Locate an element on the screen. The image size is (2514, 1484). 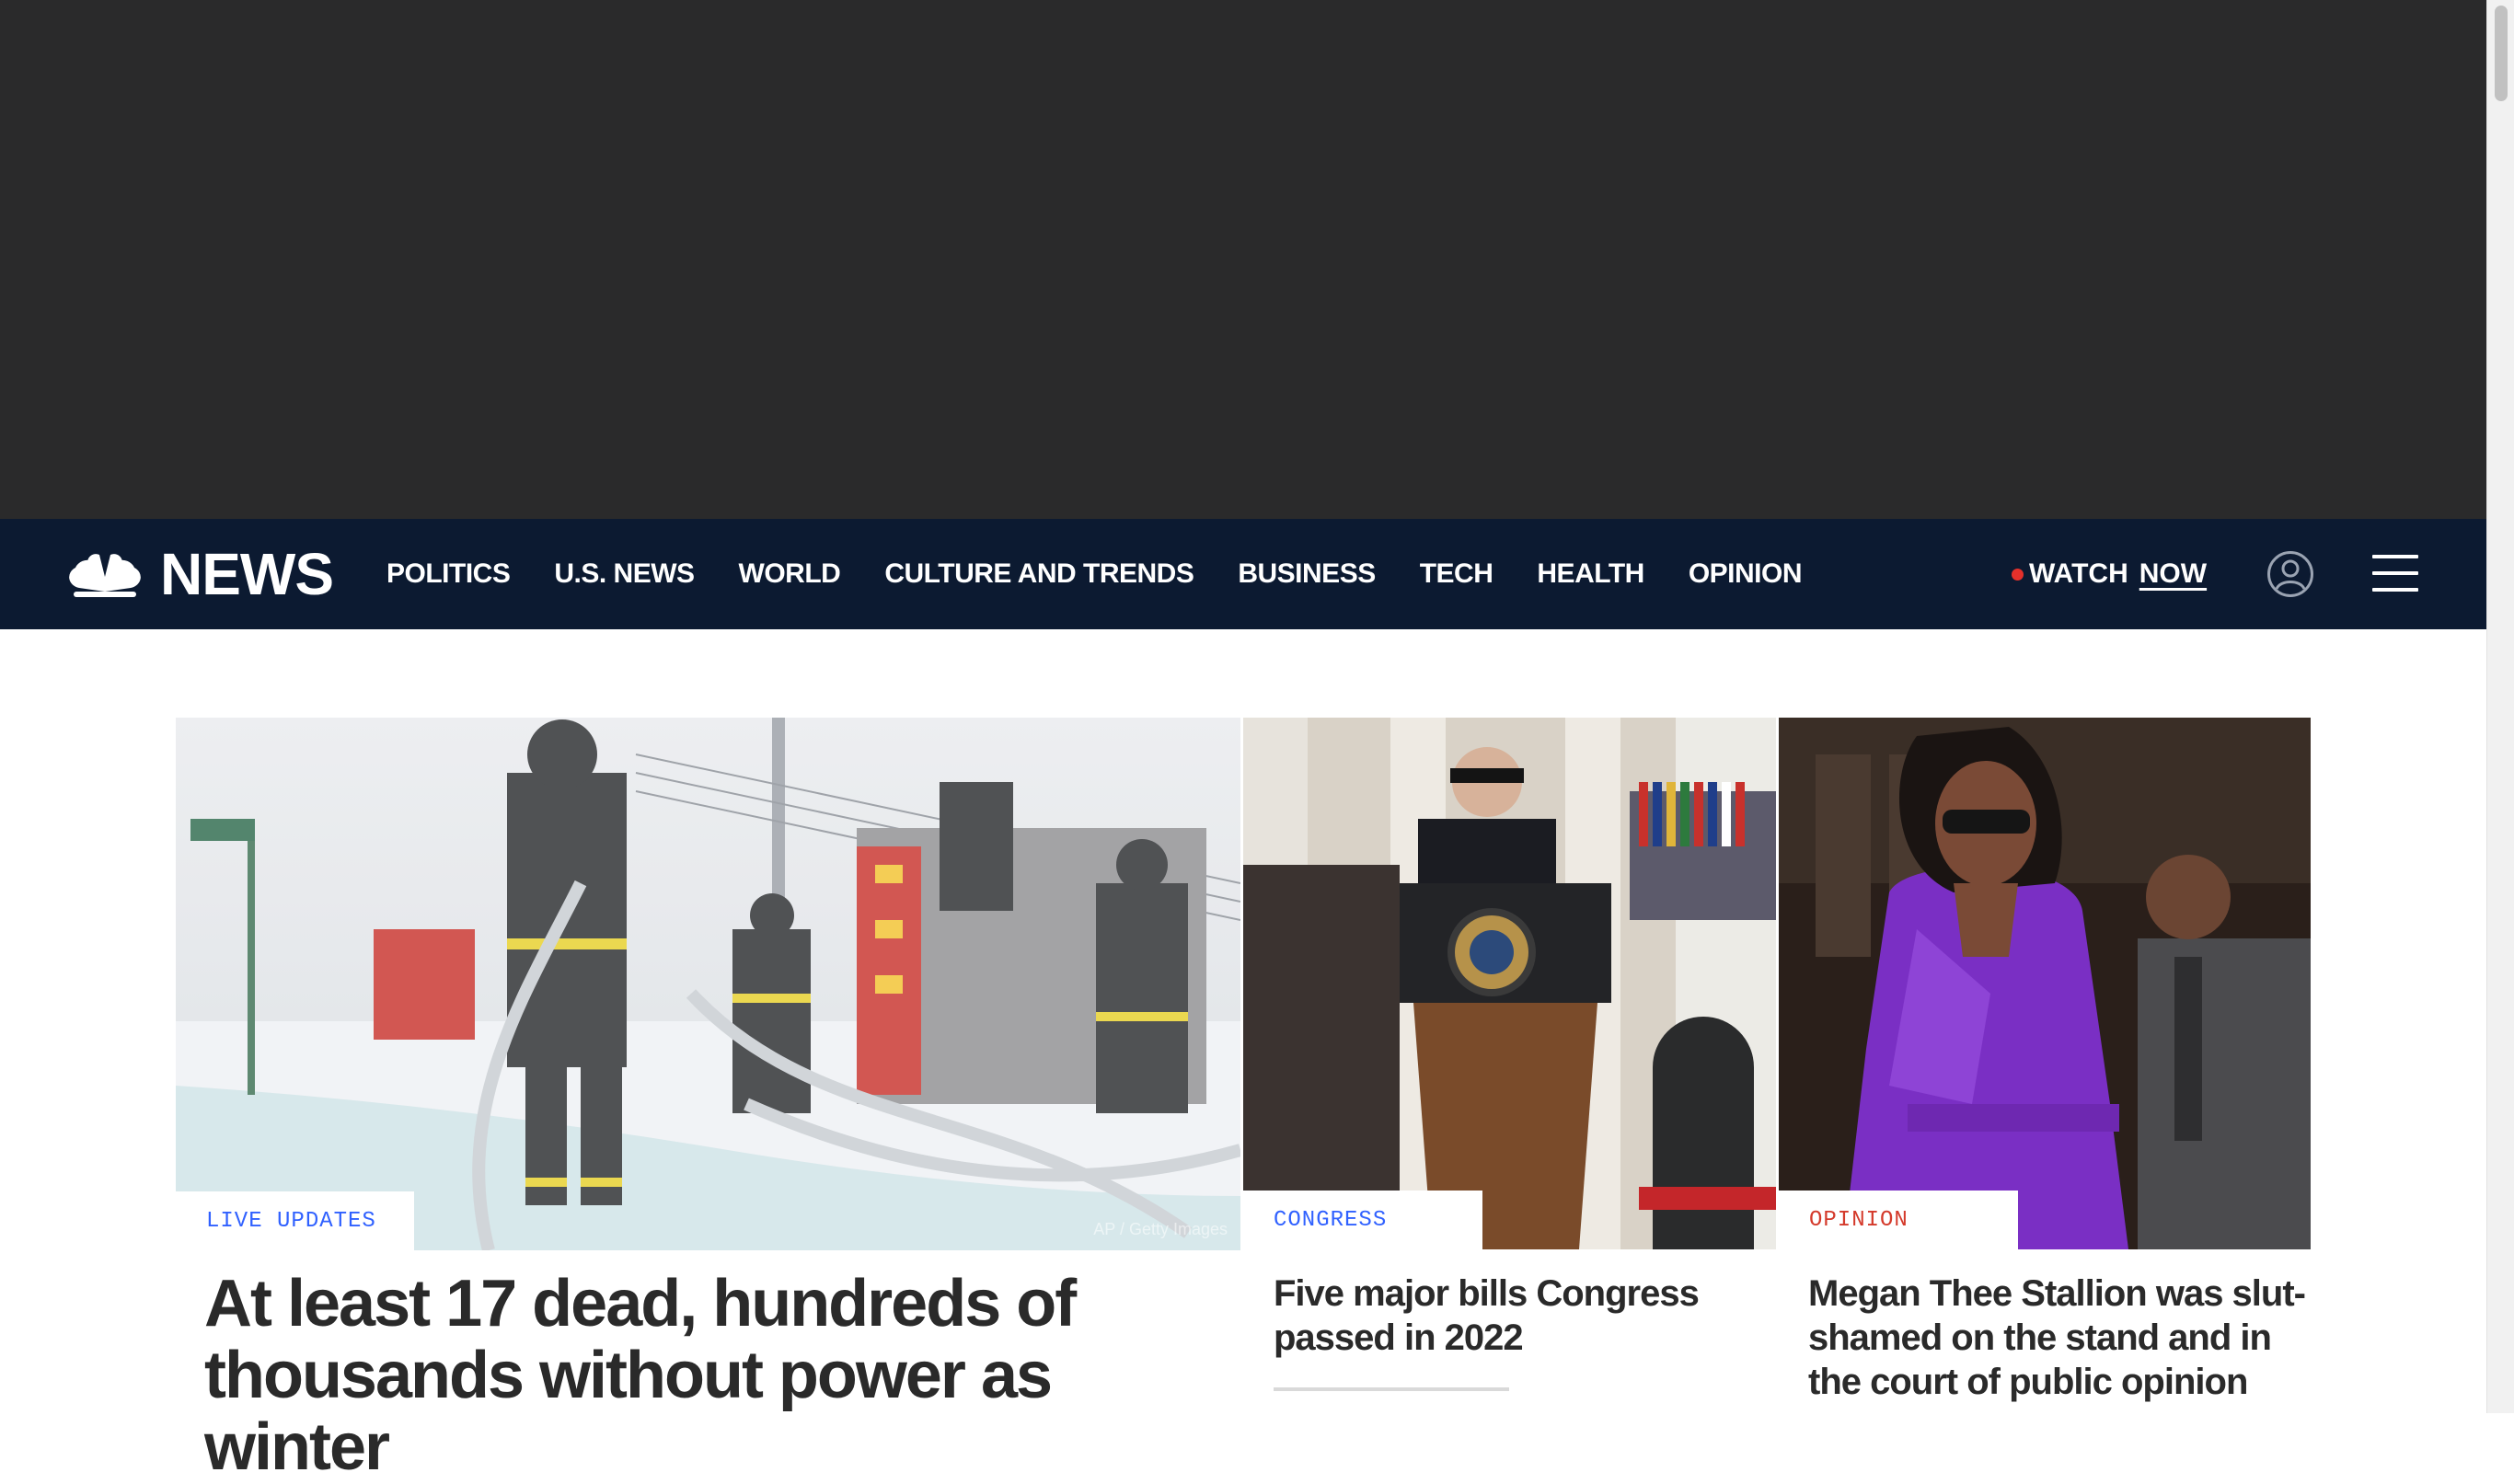
brand-name: NEWS is located at coordinates (247, 574).